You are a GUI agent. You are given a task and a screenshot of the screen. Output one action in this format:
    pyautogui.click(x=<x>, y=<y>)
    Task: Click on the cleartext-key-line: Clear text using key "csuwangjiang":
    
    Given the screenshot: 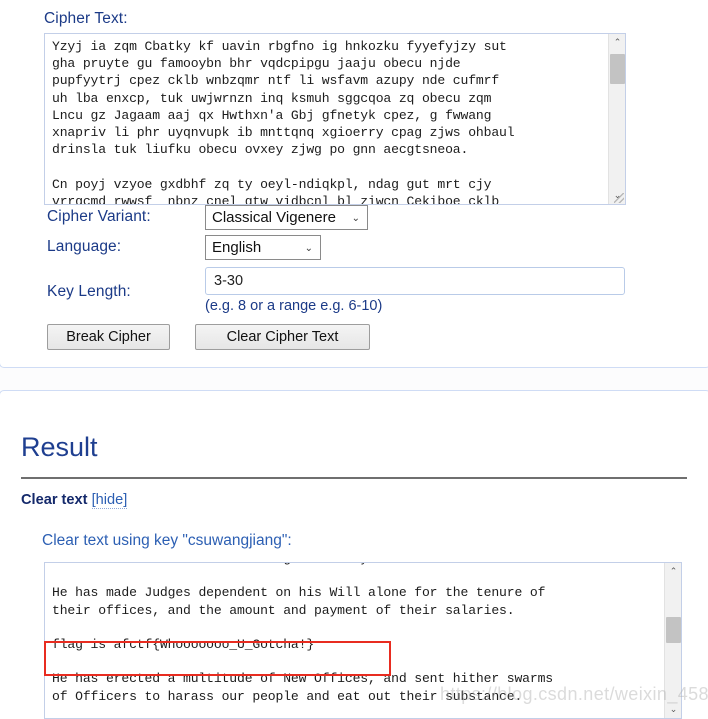 What is the action you would take?
    pyautogui.click(x=167, y=540)
    